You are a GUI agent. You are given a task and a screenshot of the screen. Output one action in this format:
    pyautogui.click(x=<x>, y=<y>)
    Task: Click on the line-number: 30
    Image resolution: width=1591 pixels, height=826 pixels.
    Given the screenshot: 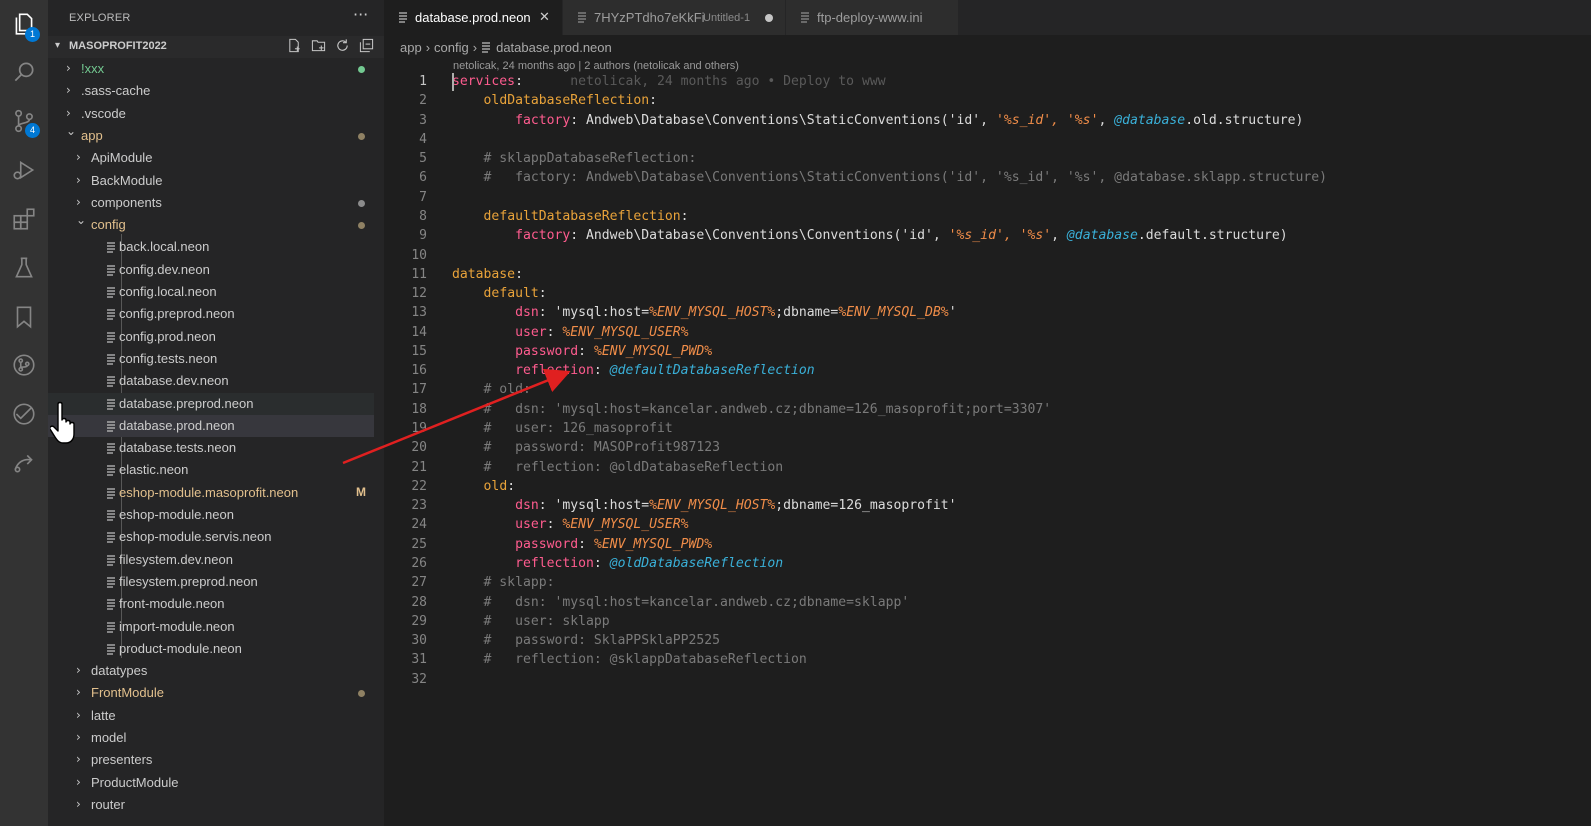 What is the action you would take?
    pyautogui.click(x=419, y=641)
    